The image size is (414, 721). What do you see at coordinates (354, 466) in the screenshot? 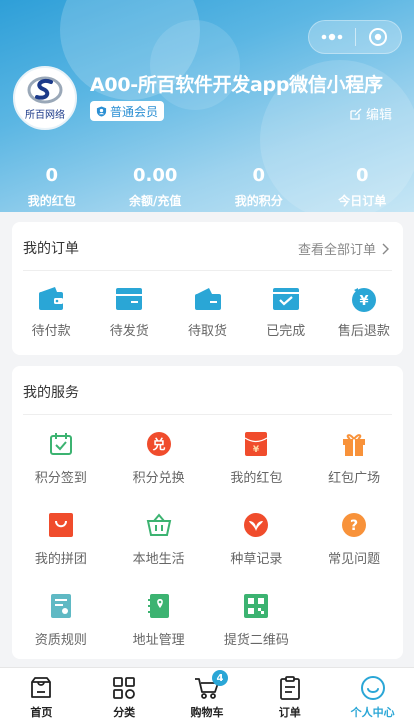
I see `service-red-packet-square: 红包广场` at bounding box center [354, 466].